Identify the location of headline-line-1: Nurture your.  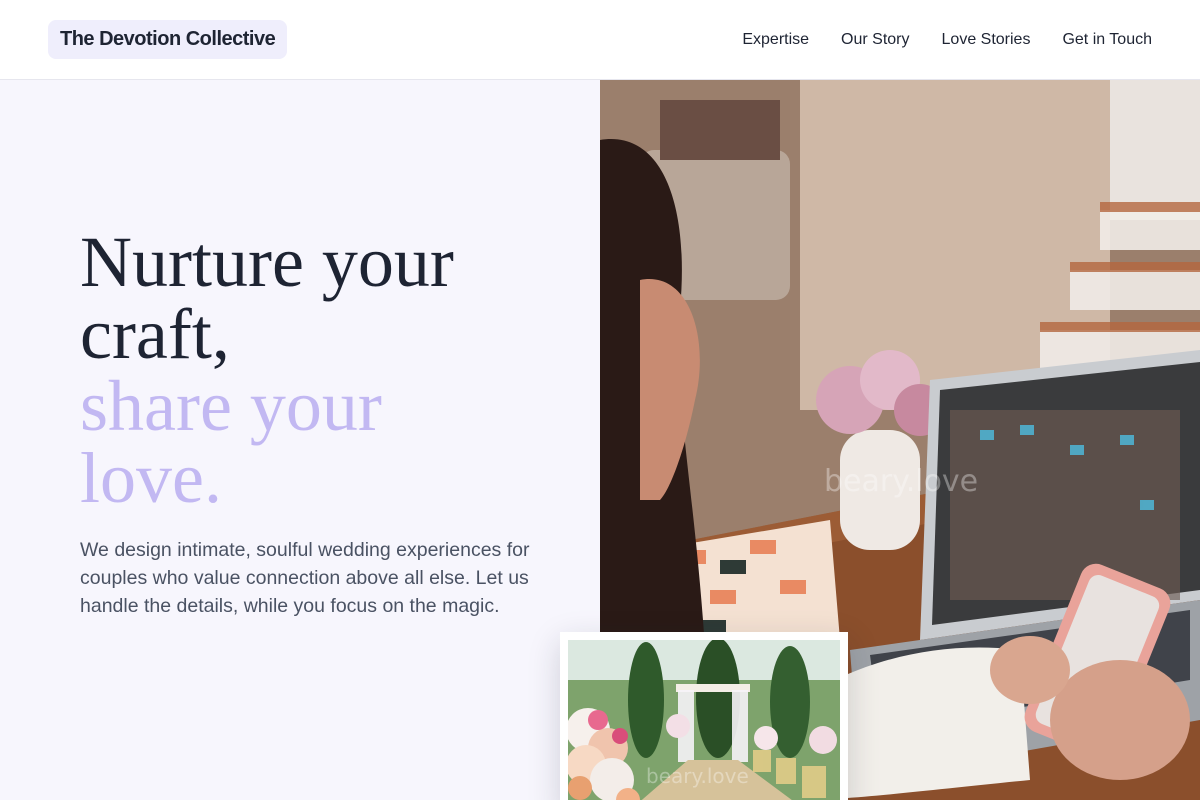
(267, 262).